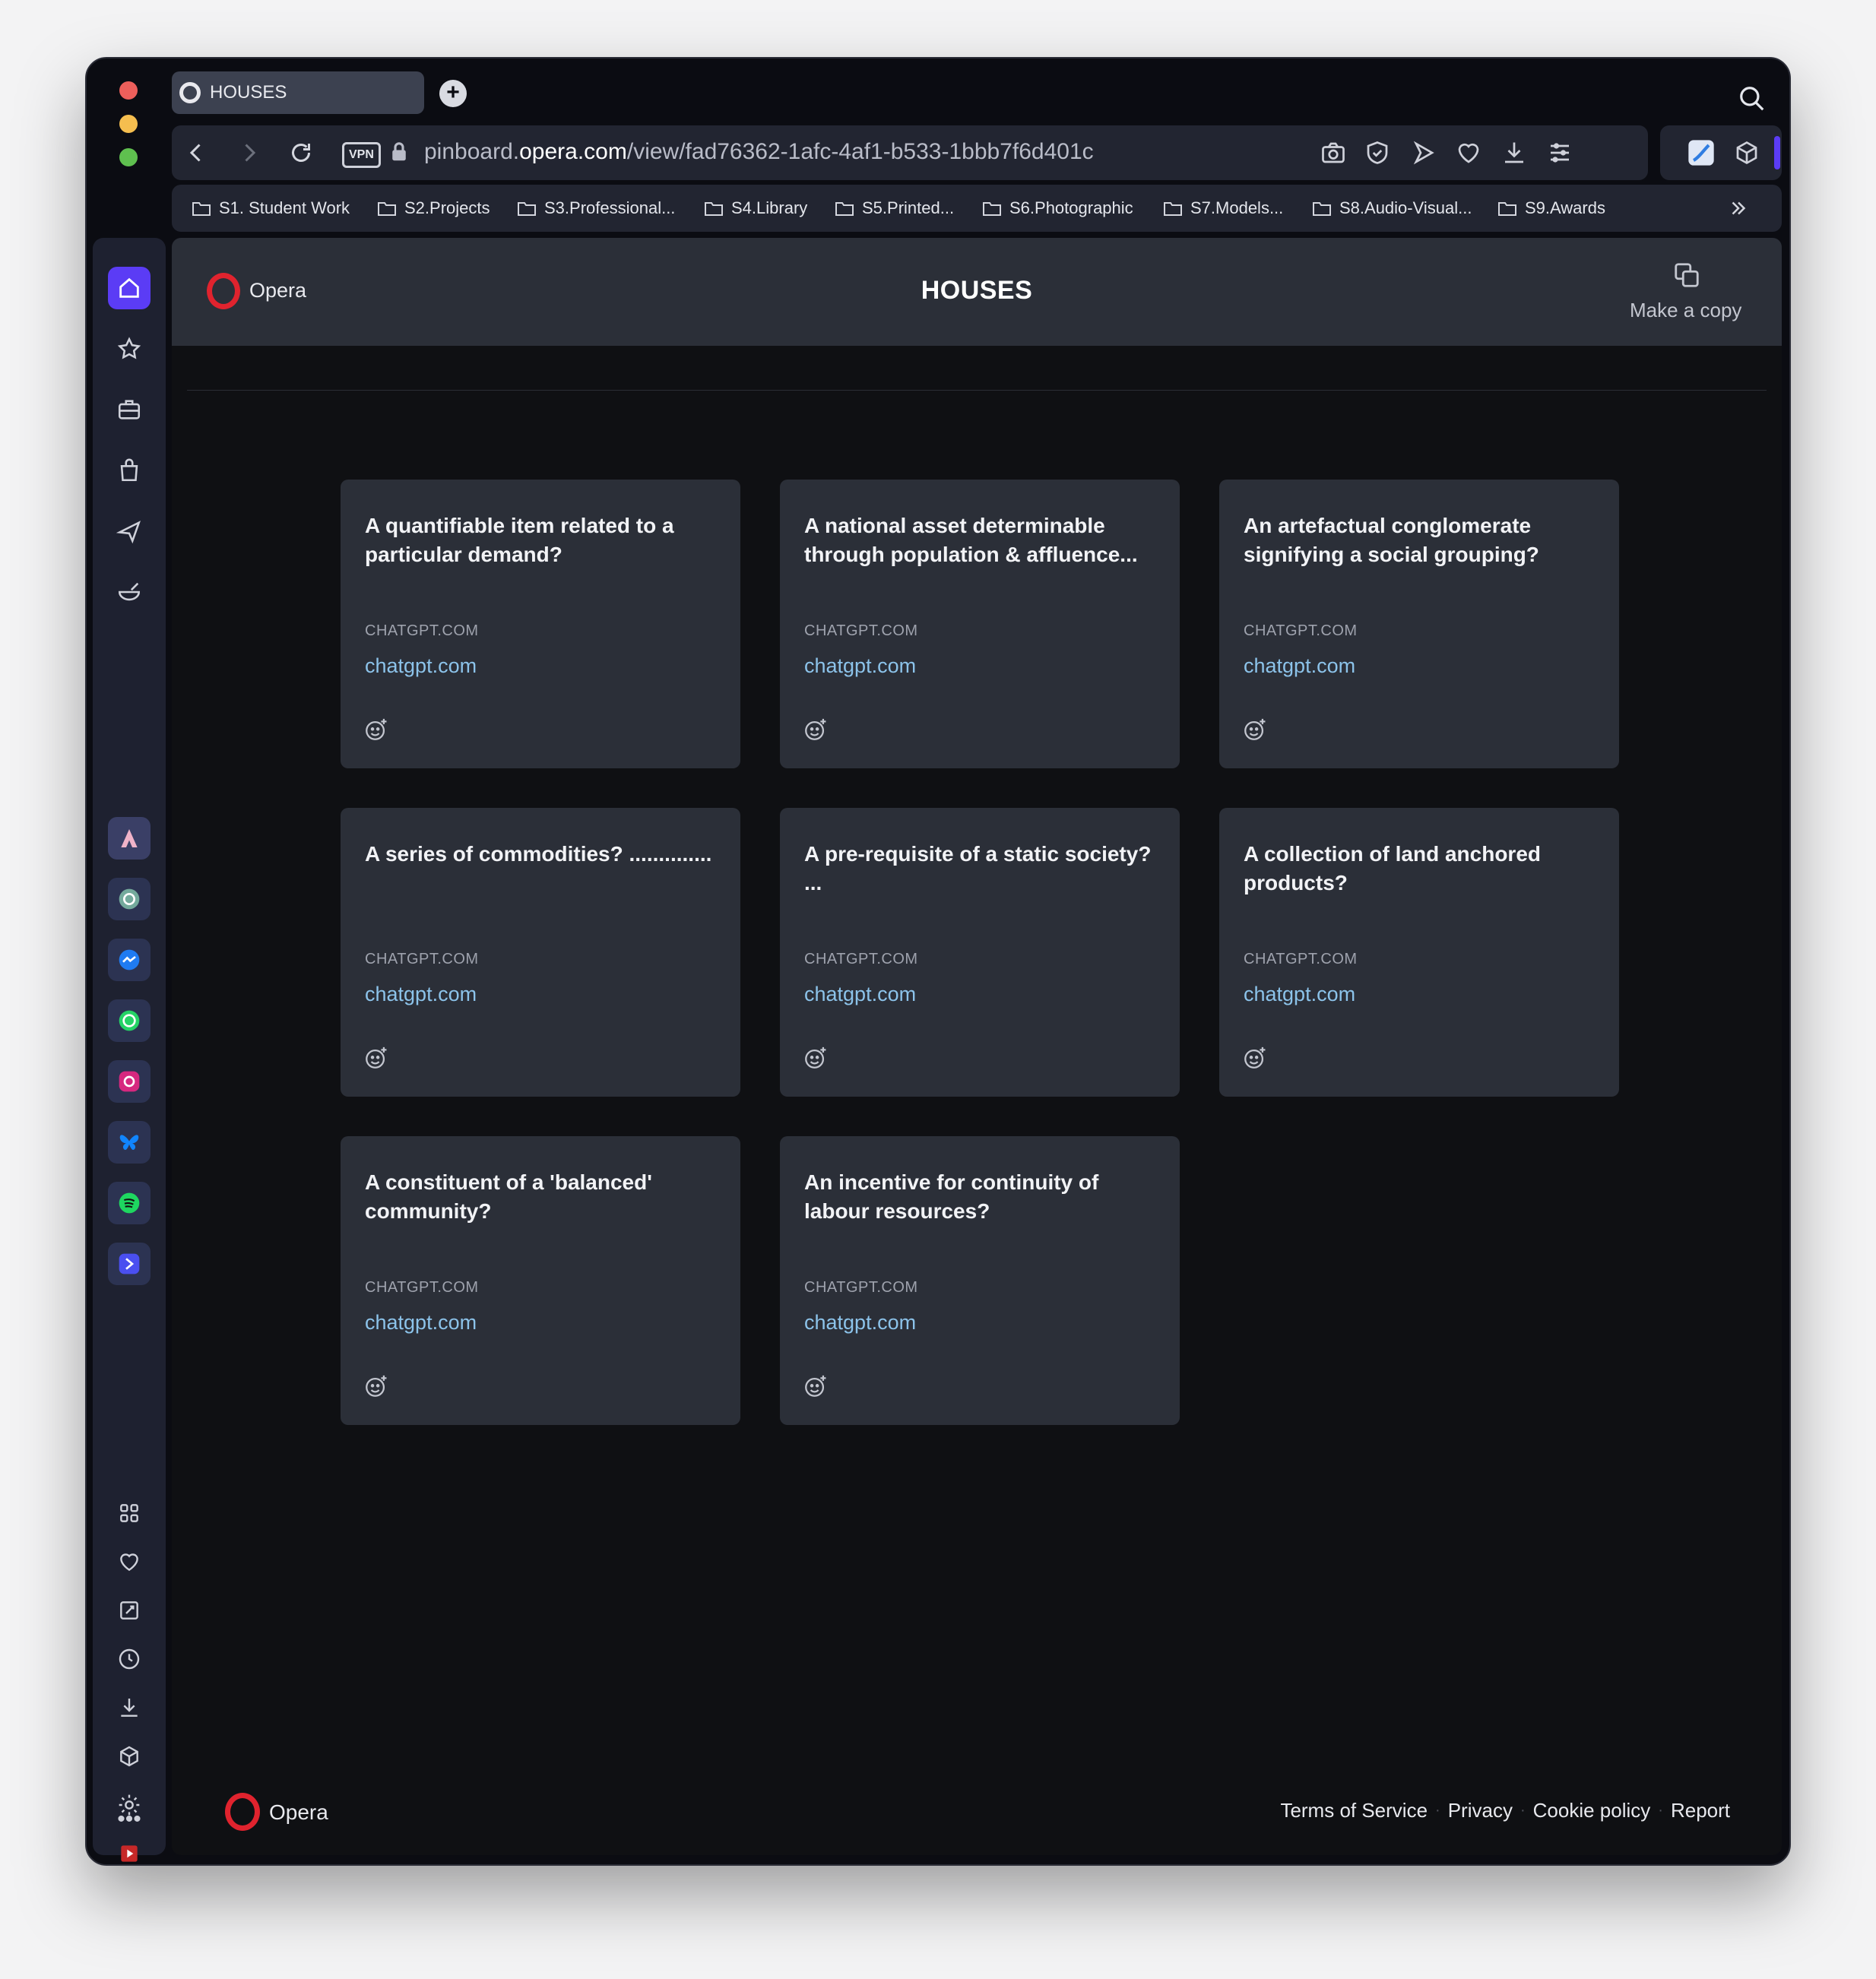 This screenshot has width=1876, height=1979. I want to click on sidebar-home-button, so click(129, 288).